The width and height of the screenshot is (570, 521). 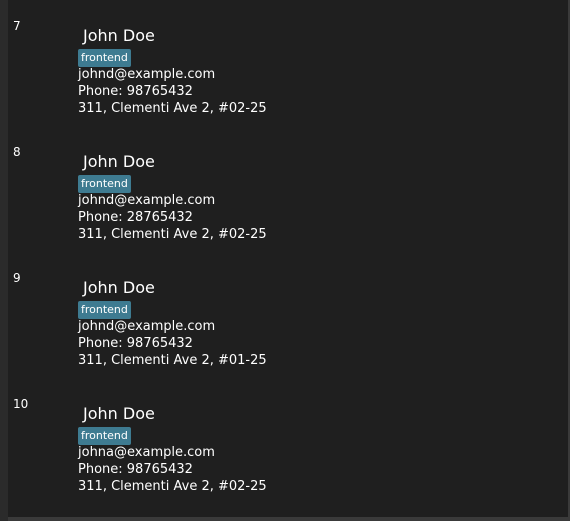 What do you see at coordinates (146, 452) in the screenshot?
I see `person-email: johna@example.com` at bounding box center [146, 452].